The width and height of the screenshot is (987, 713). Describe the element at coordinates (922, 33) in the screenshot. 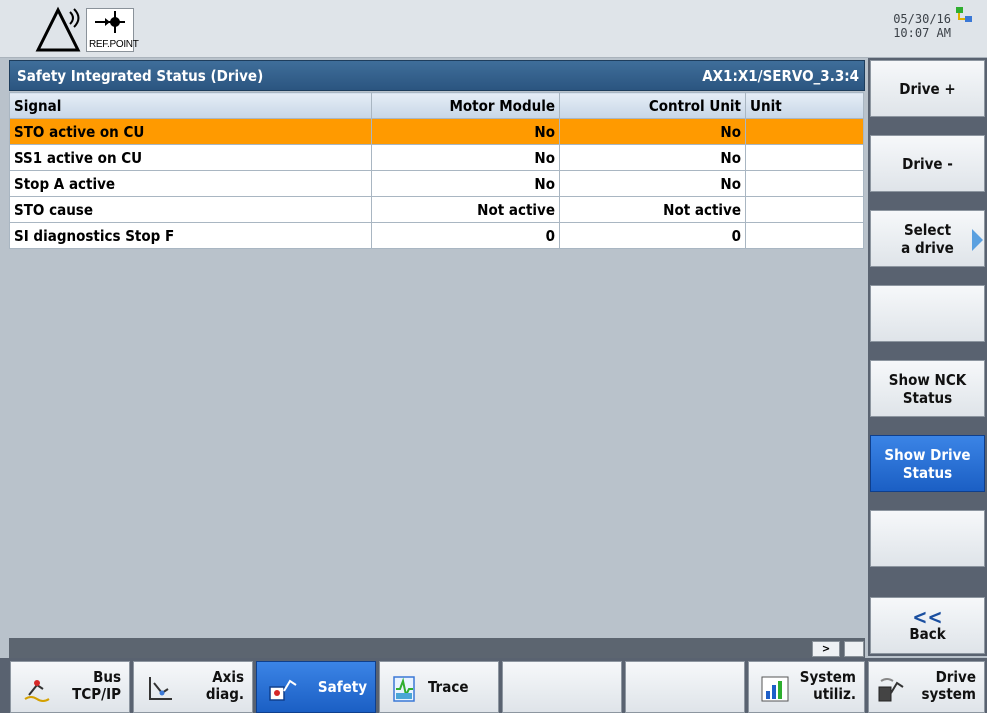

I see `header-time: 10:07 AM` at that location.